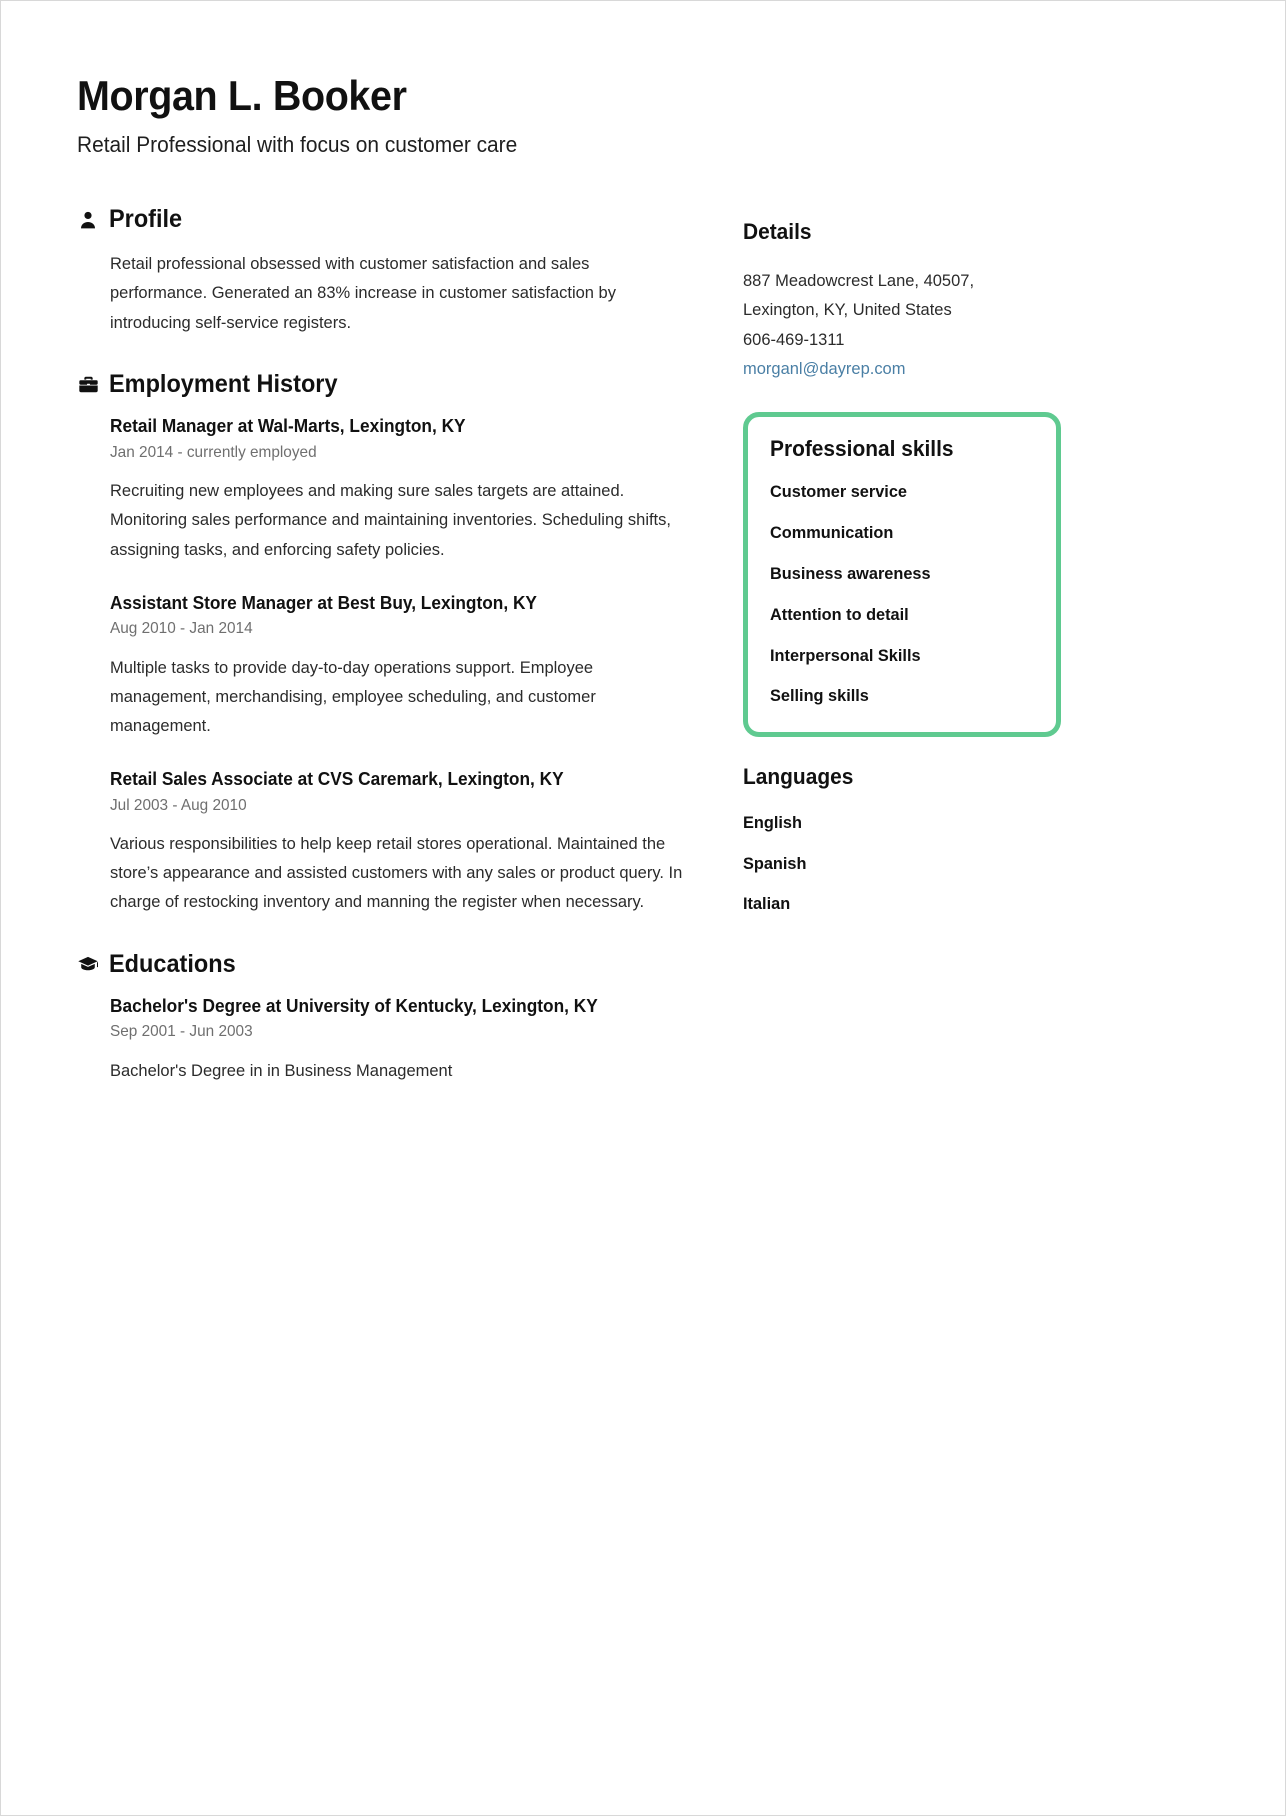 The width and height of the screenshot is (1286, 1816). What do you see at coordinates (850, 573) in the screenshot?
I see `skill-item: Business awareness` at bounding box center [850, 573].